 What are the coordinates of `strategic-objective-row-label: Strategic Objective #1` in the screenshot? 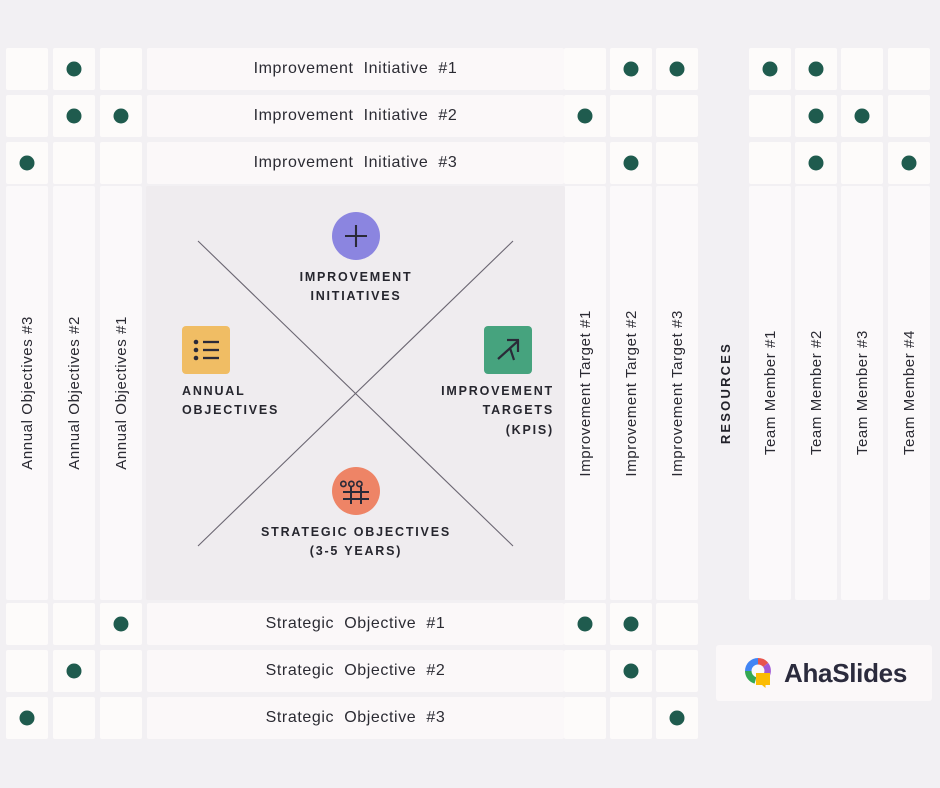 It's located at (355, 624).